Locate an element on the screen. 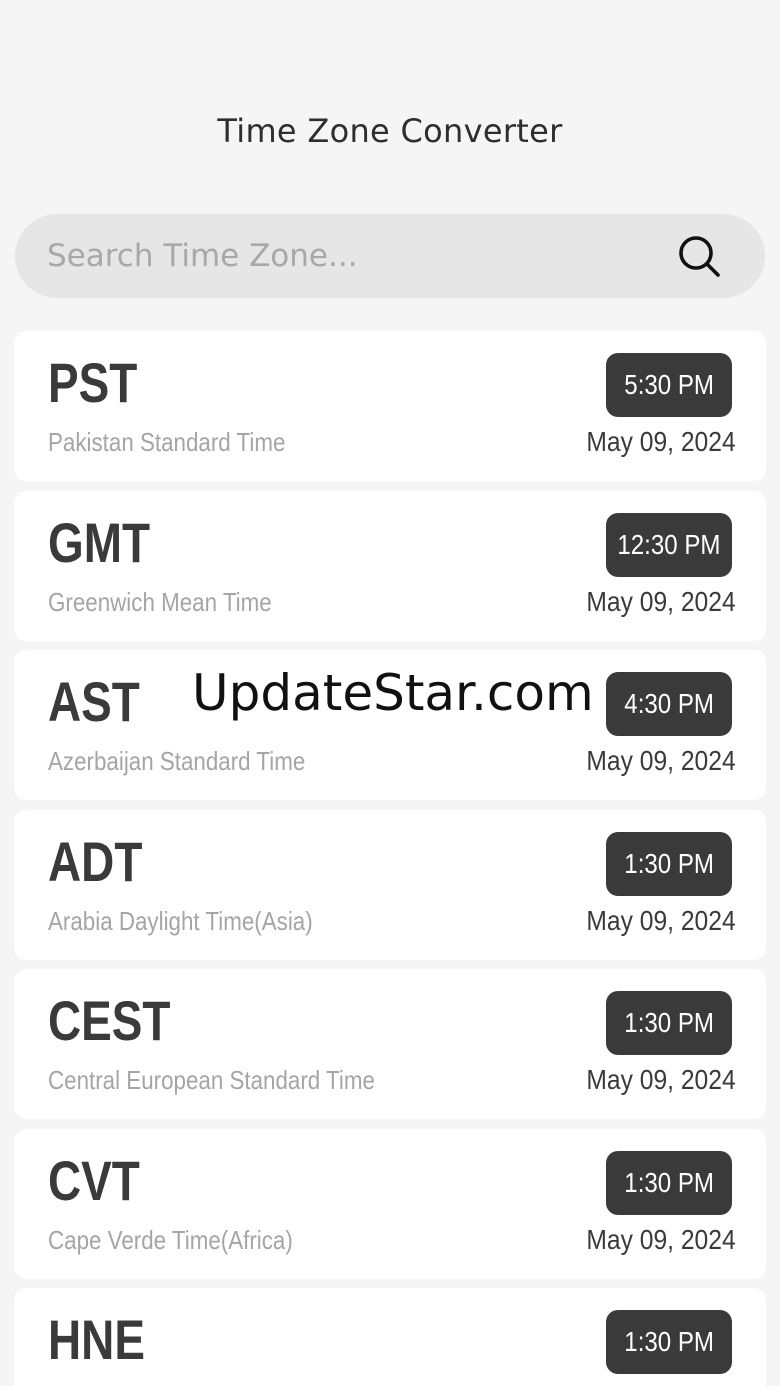 This screenshot has height=1386, width=780. timezone-name: Greenwich Mean Time is located at coordinates (160, 601).